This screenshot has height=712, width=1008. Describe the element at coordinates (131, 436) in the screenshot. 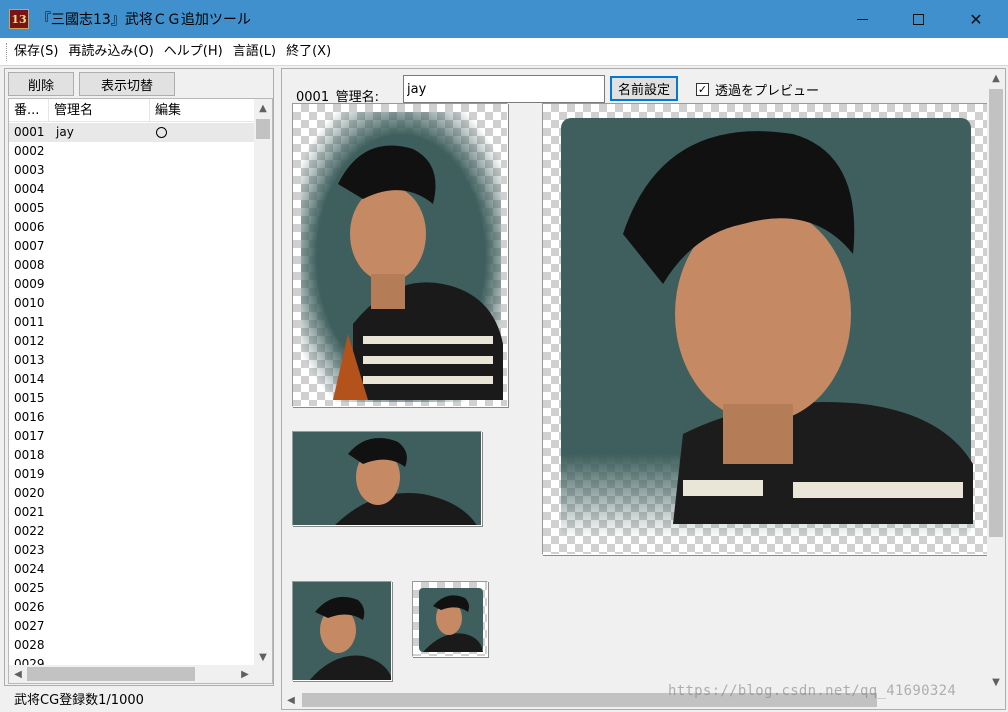

I see `list-item: 0017` at that location.